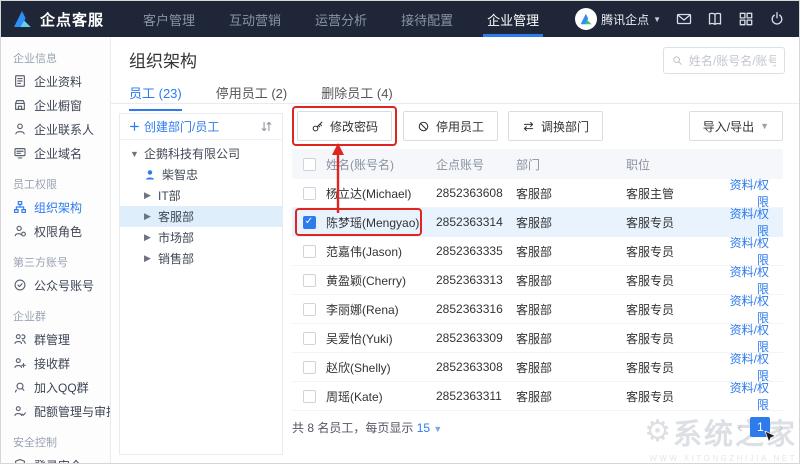 Image resolution: width=800 pixels, height=464 pixels. Describe the element at coordinates (423, 126) in the screenshot. I see `ban-icon` at that location.